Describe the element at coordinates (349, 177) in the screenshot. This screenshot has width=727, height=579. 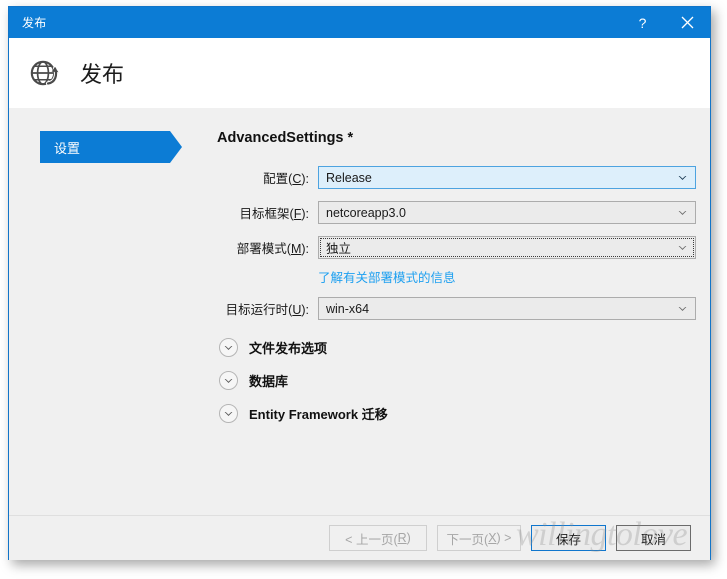
I see `configuration-value: Release` at that location.